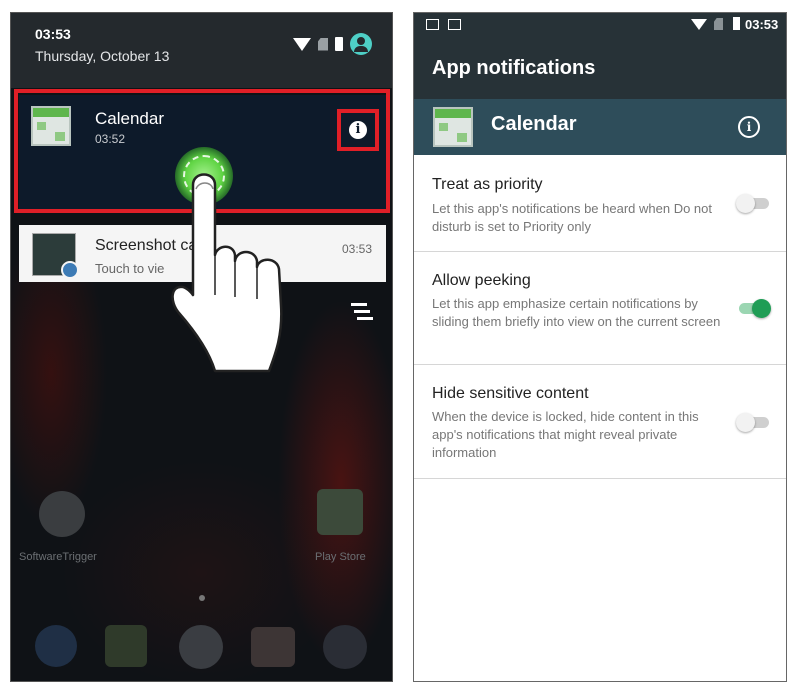 The width and height of the screenshot is (790, 686). Describe the element at coordinates (453, 127) in the screenshot. I see `calendar-app-icon` at that location.